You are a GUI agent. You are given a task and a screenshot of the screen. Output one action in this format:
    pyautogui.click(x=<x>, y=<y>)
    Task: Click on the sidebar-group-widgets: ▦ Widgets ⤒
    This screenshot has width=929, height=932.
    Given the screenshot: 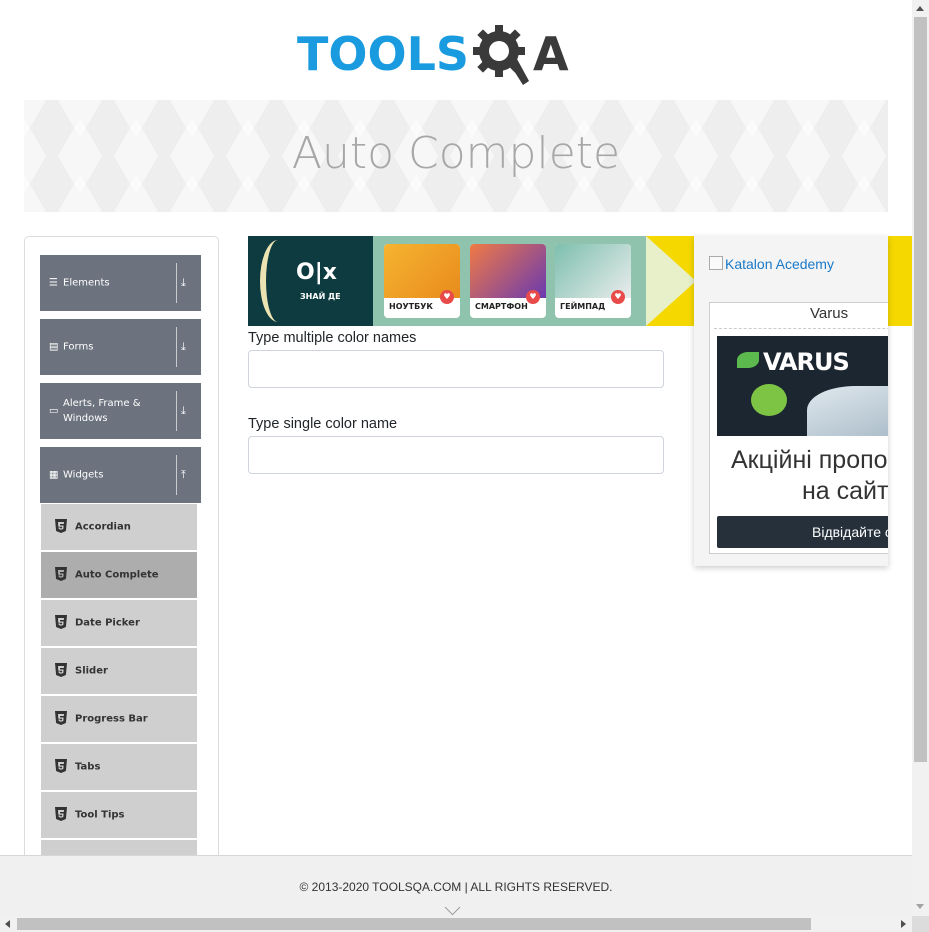 What is the action you would take?
    pyautogui.click(x=120, y=475)
    